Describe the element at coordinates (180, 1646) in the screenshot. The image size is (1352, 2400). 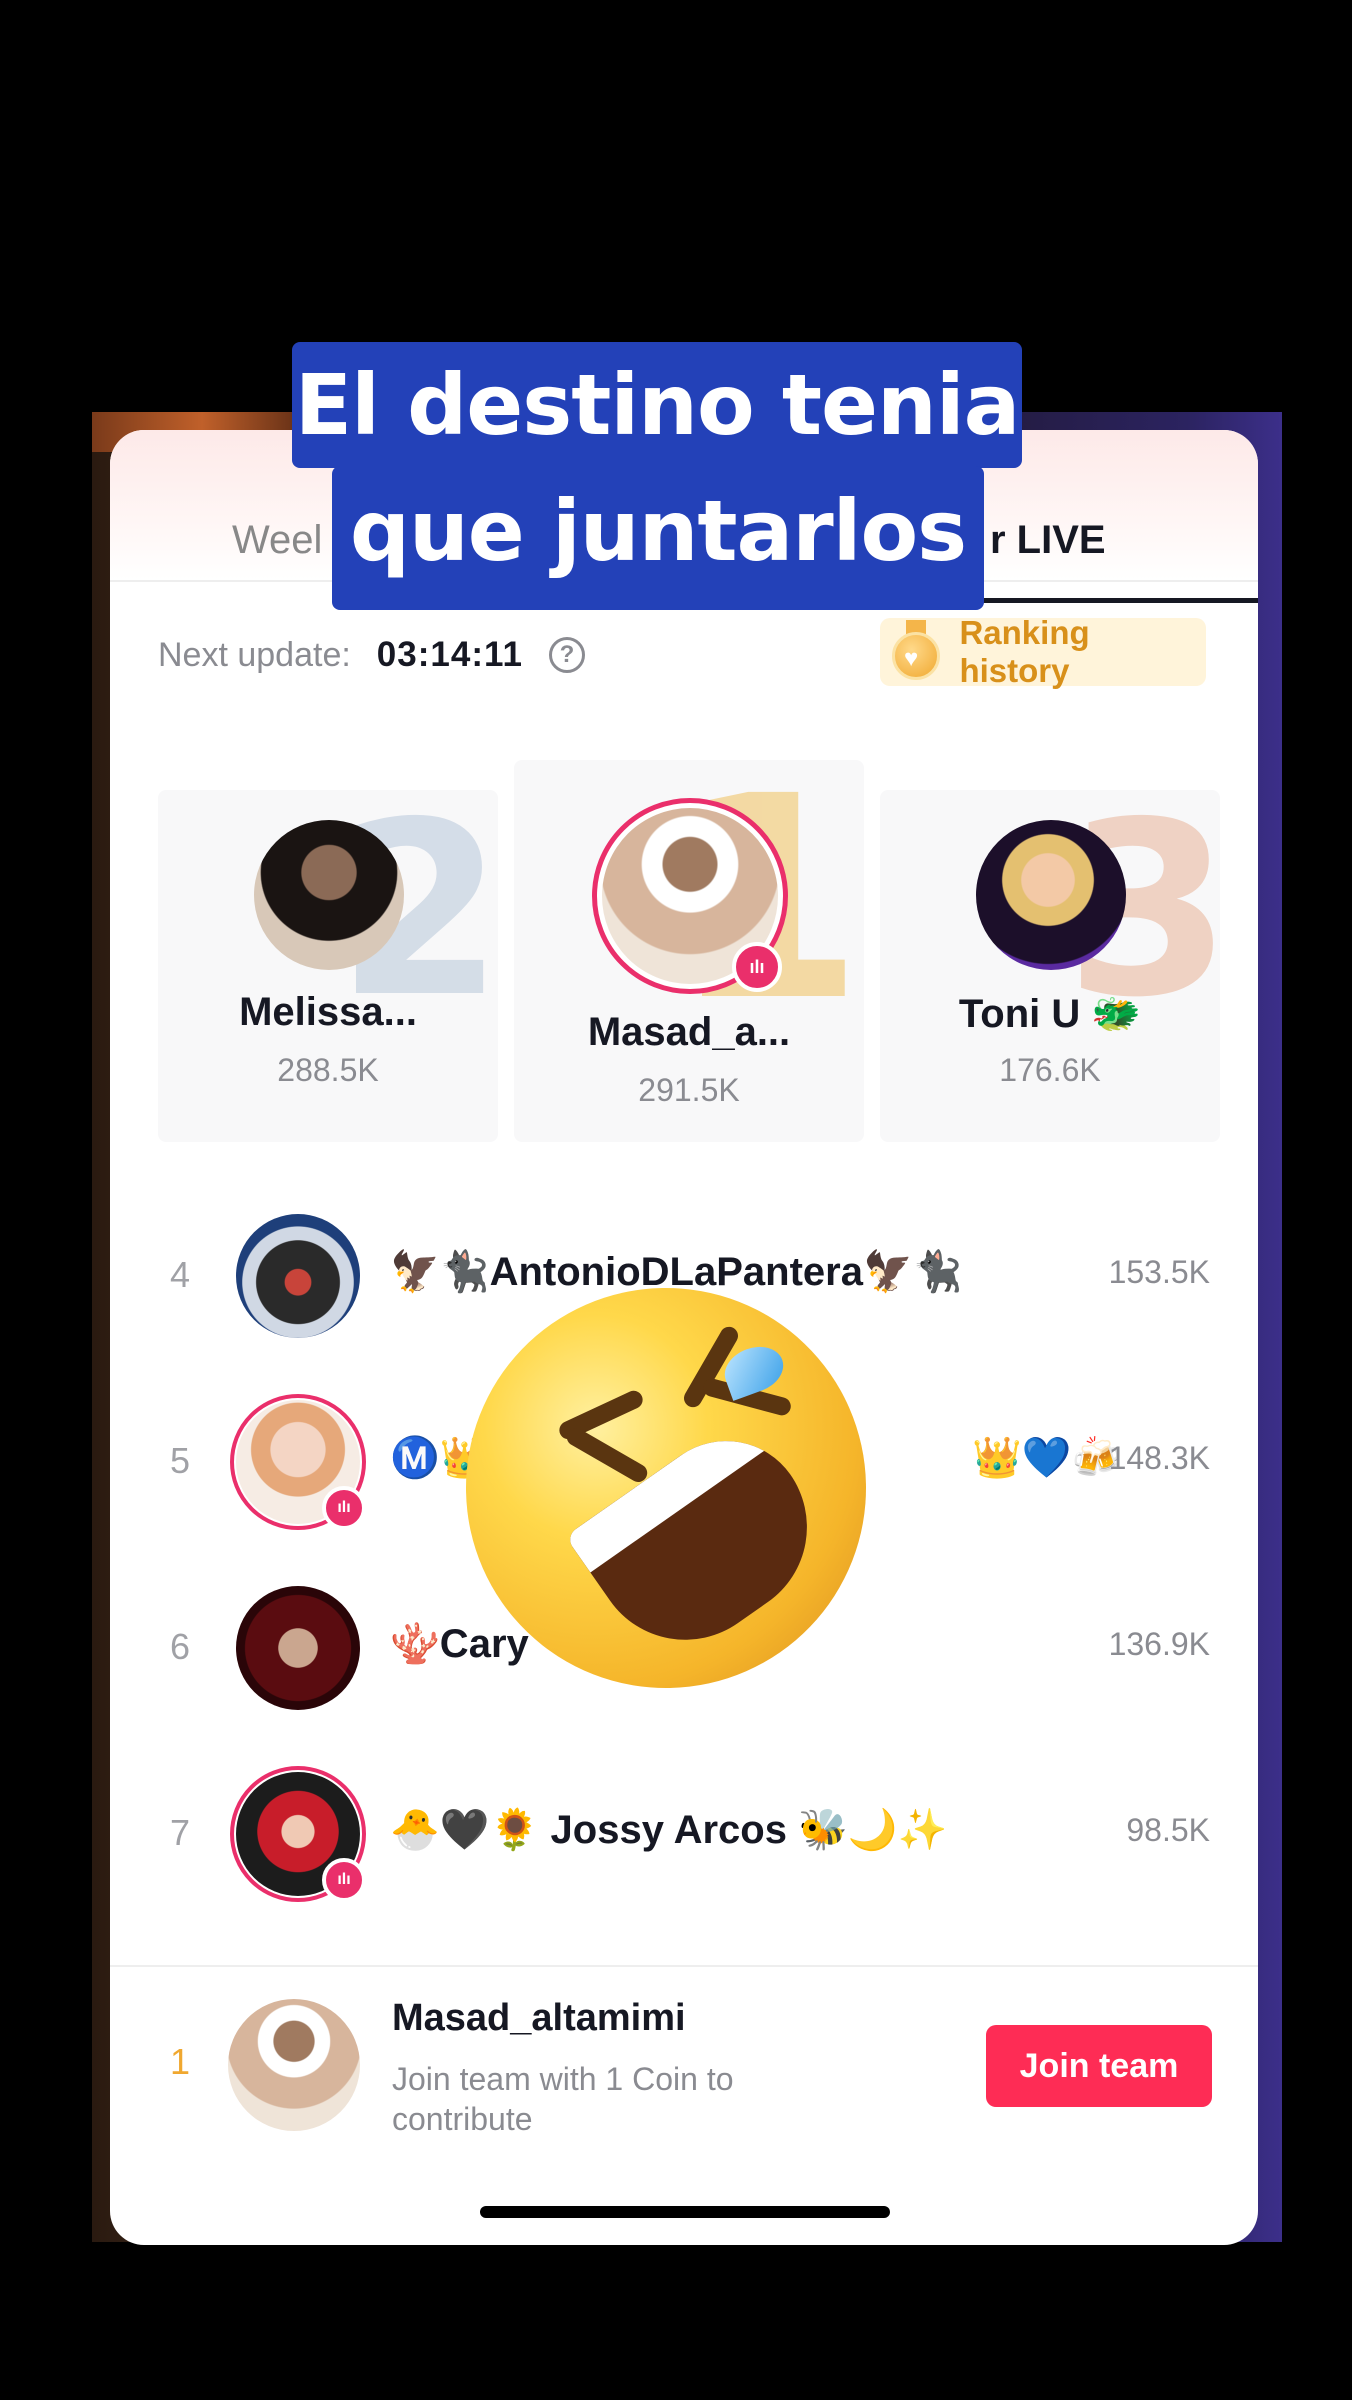
I see `rank-number: 6` at that location.